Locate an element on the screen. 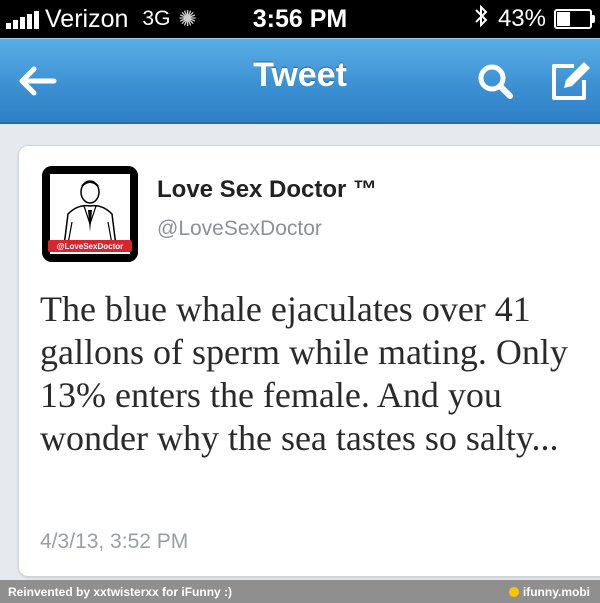 This screenshot has width=600, height=603. battery-fill is located at coordinates (563, 19).